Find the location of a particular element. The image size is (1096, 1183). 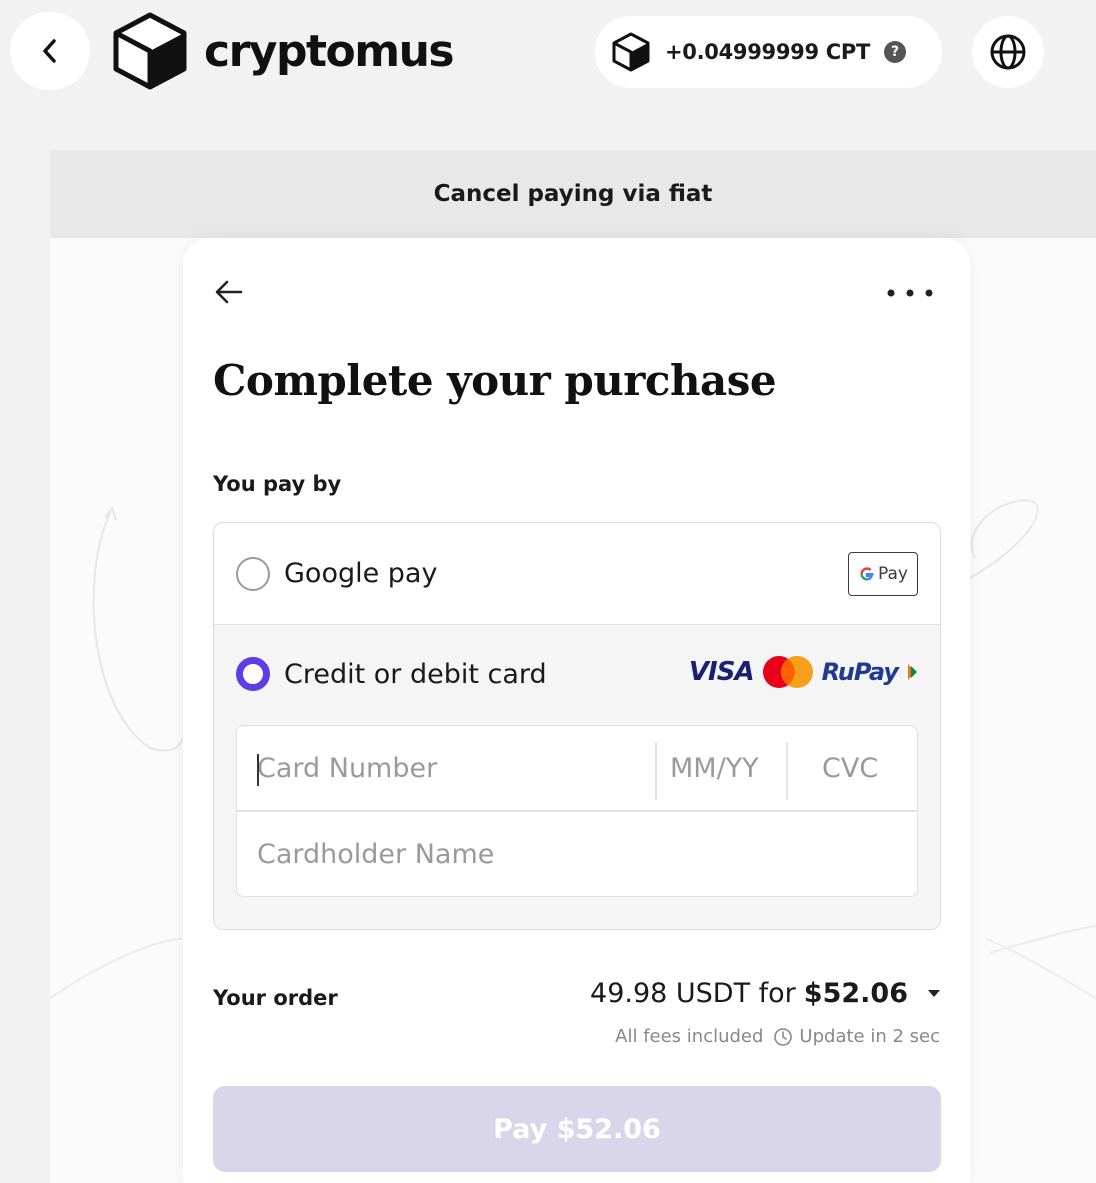

fees-text: All fees included is located at coordinates (689, 1036).